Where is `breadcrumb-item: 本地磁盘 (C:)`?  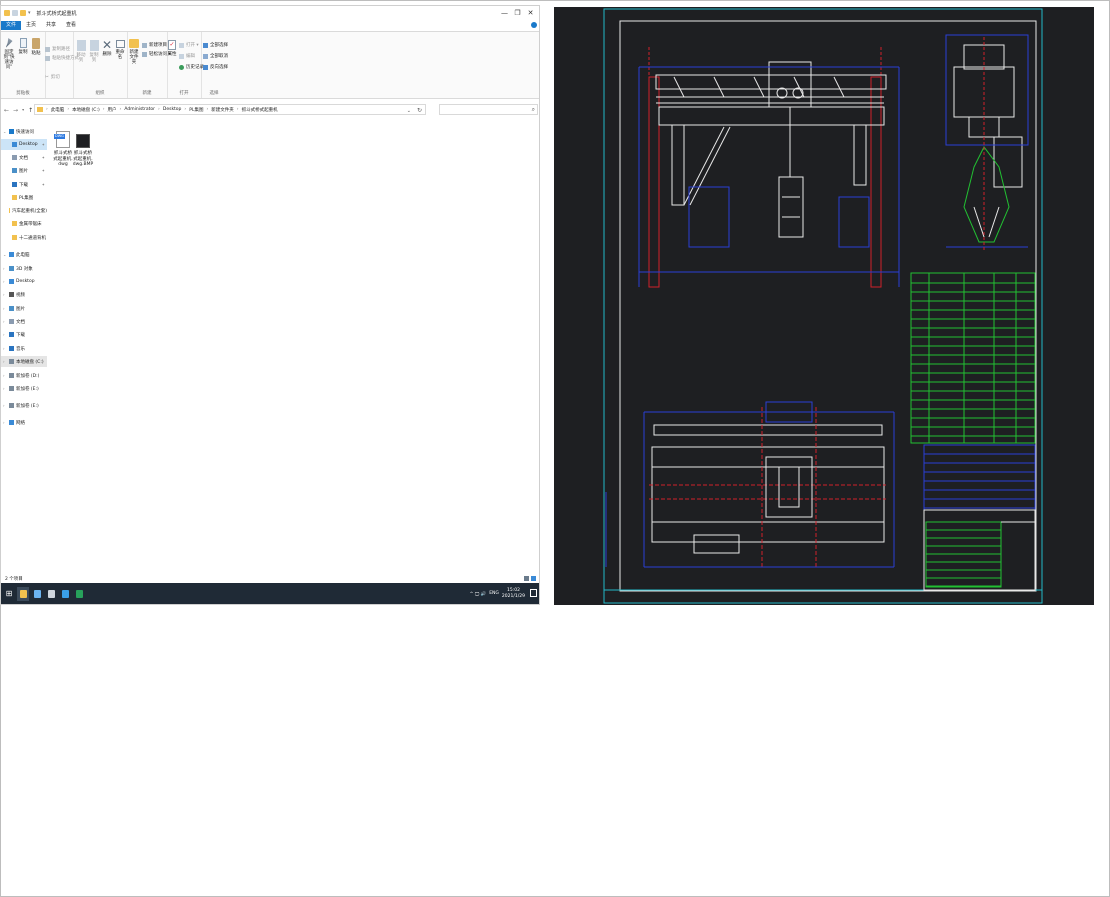
breadcrumb-item: 本地磁盘 (C:) is located at coordinates (86, 110).